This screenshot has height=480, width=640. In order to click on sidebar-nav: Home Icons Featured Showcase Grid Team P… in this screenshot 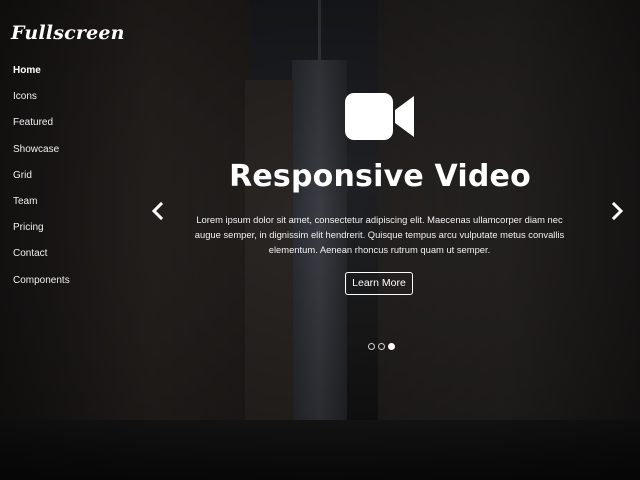, I will do `click(41, 182)`.